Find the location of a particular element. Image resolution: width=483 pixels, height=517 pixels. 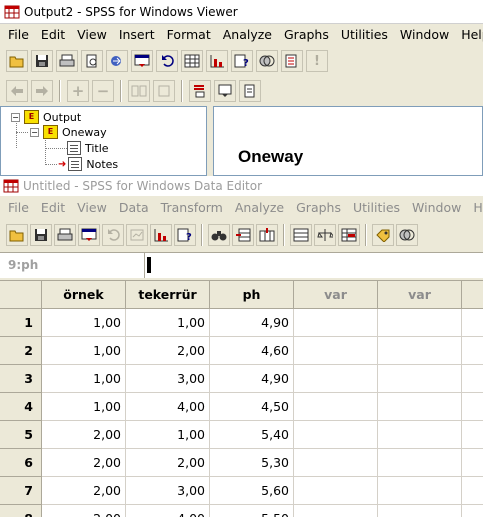

row-header: 2 is located at coordinates (21, 351).